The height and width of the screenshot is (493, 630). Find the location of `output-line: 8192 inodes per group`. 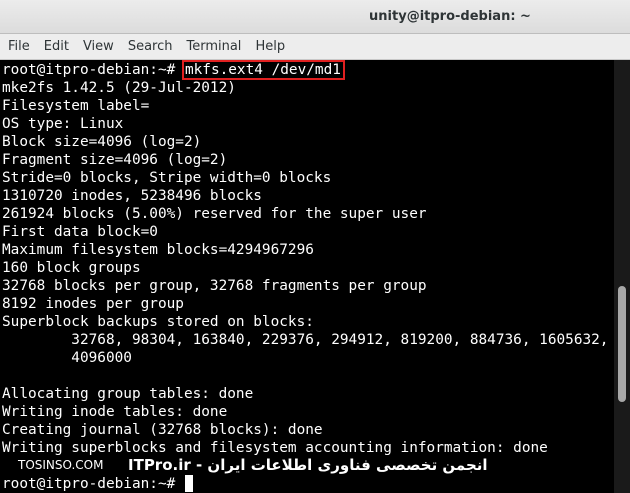

output-line: 8192 inodes per group is located at coordinates (93, 304).